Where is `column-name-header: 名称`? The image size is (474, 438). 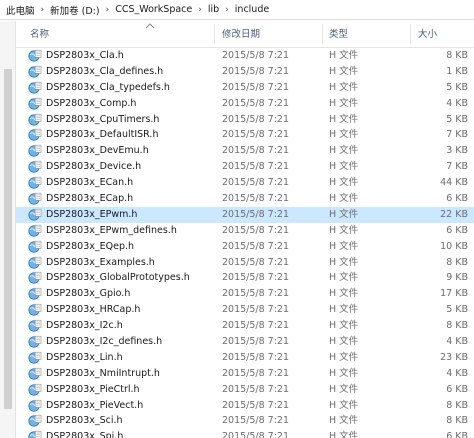 column-name-header: 名称 is located at coordinates (39, 34).